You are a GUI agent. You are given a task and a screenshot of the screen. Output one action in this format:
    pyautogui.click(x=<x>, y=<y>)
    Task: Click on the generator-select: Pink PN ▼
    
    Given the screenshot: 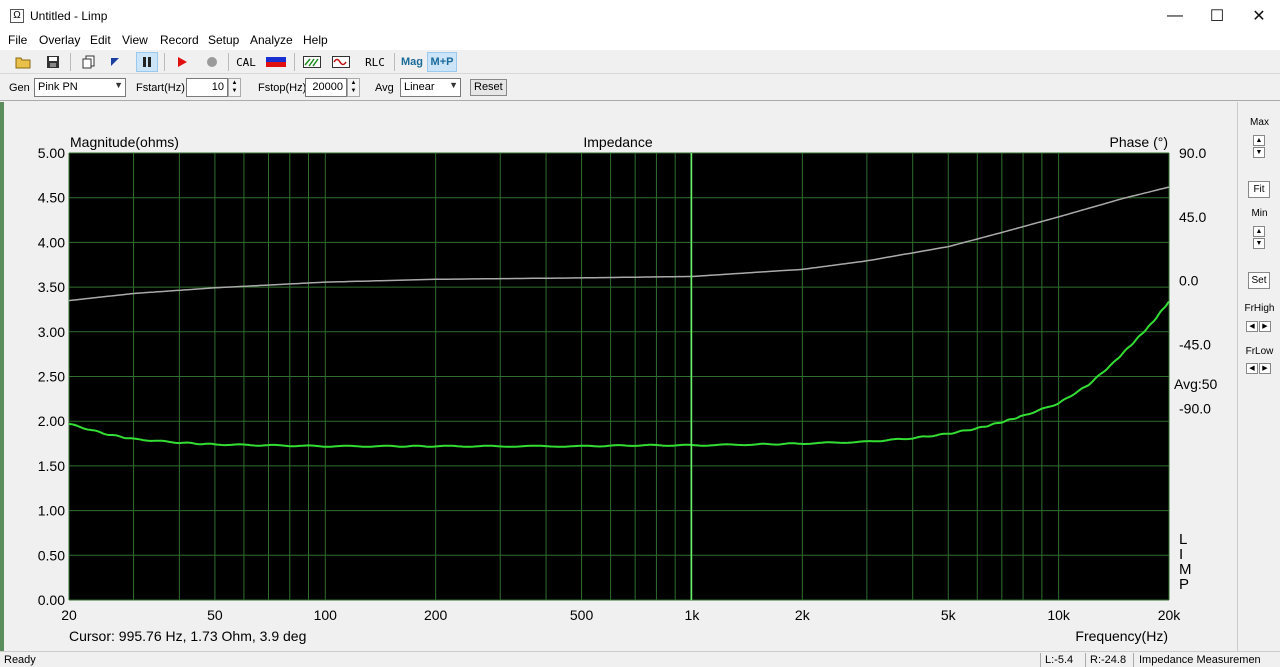 What is the action you would take?
    pyautogui.click(x=80, y=87)
    